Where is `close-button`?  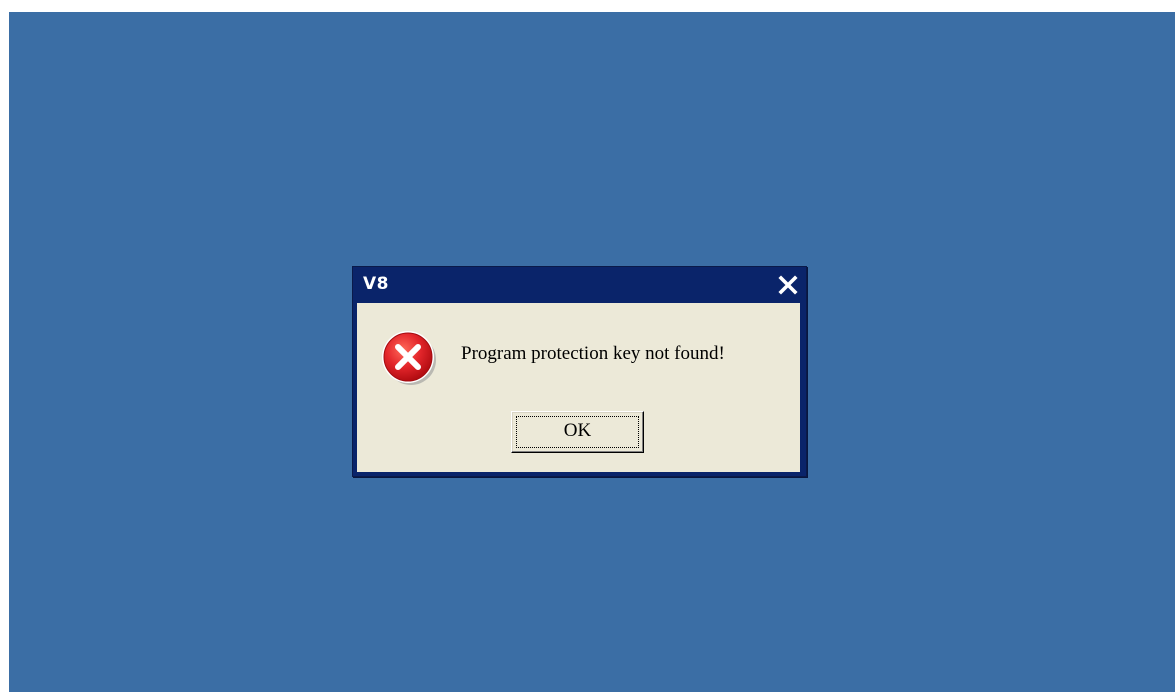 close-button is located at coordinates (788, 285).